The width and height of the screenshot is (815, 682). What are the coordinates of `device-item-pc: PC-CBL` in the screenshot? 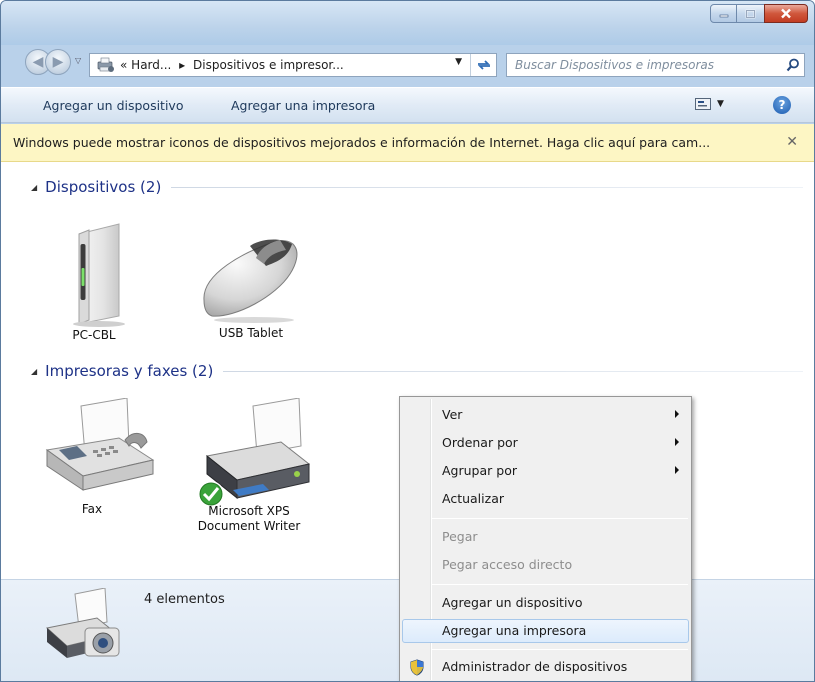 It's located at (94, 279).